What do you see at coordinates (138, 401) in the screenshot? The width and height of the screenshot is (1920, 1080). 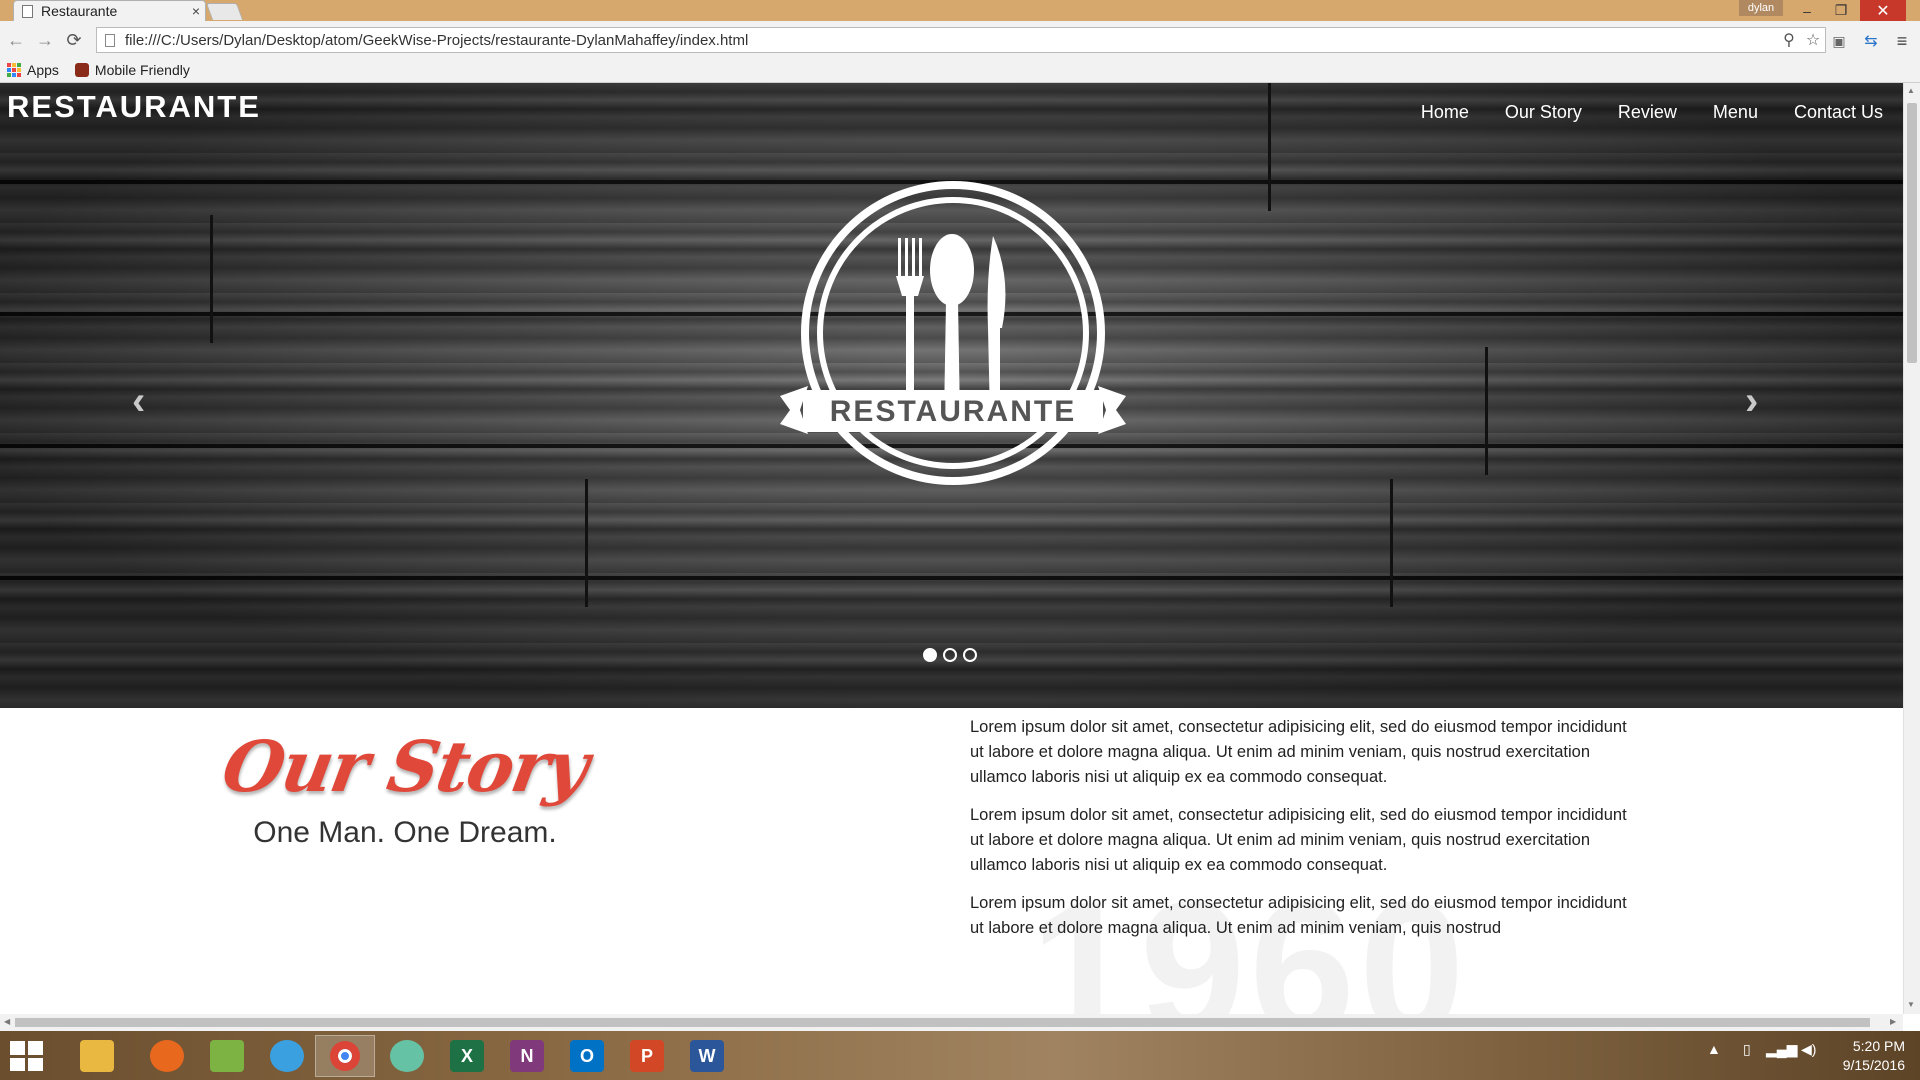 I see `carousel-prev-icon: ‹` at bounding box center [138, 401].